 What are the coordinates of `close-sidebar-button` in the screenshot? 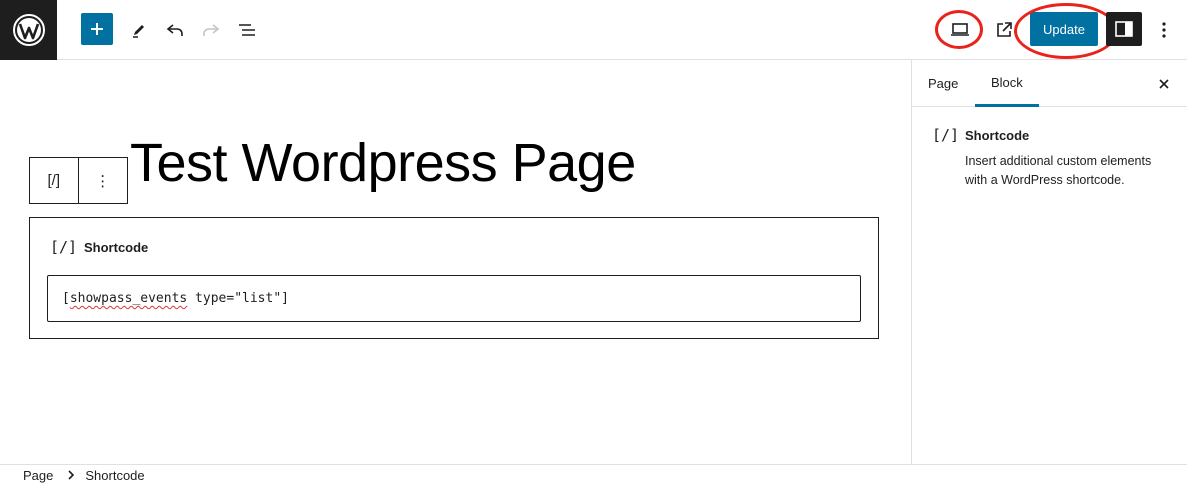 It's located at (1164, 84).